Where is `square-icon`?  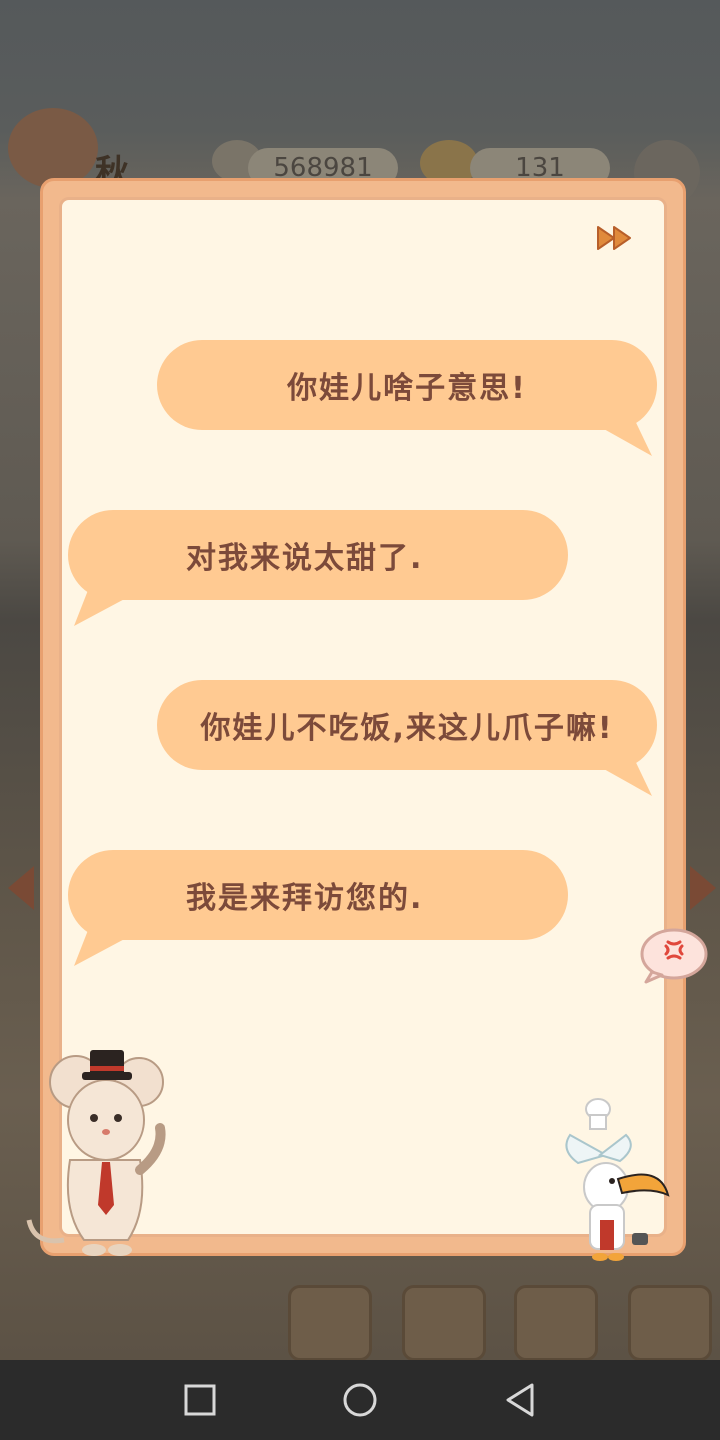
square-icon is located at coordinates (200, 1400).